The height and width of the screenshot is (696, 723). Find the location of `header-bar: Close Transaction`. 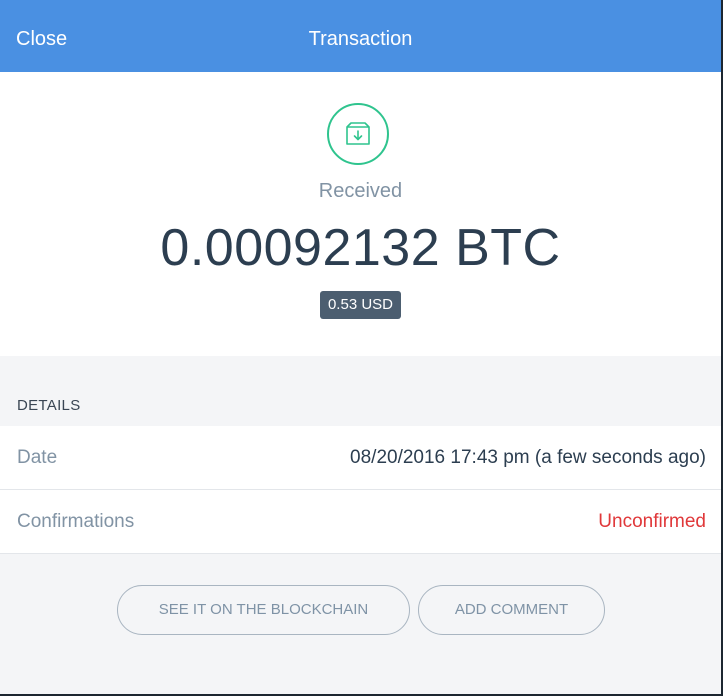

header-bar: Close Transaction is located at coordinates (360, 36).